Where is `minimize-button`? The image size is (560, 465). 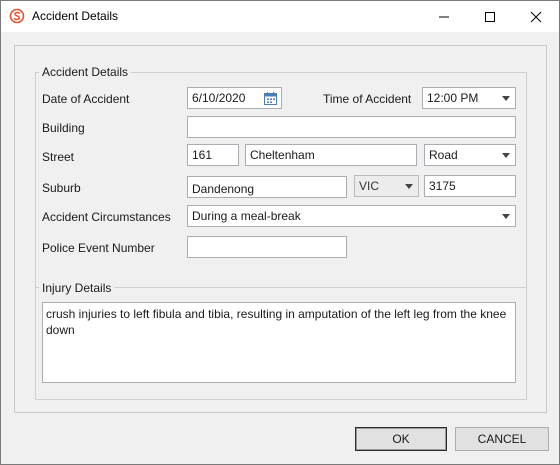 minimize-button is located at coordinates (444, 16).